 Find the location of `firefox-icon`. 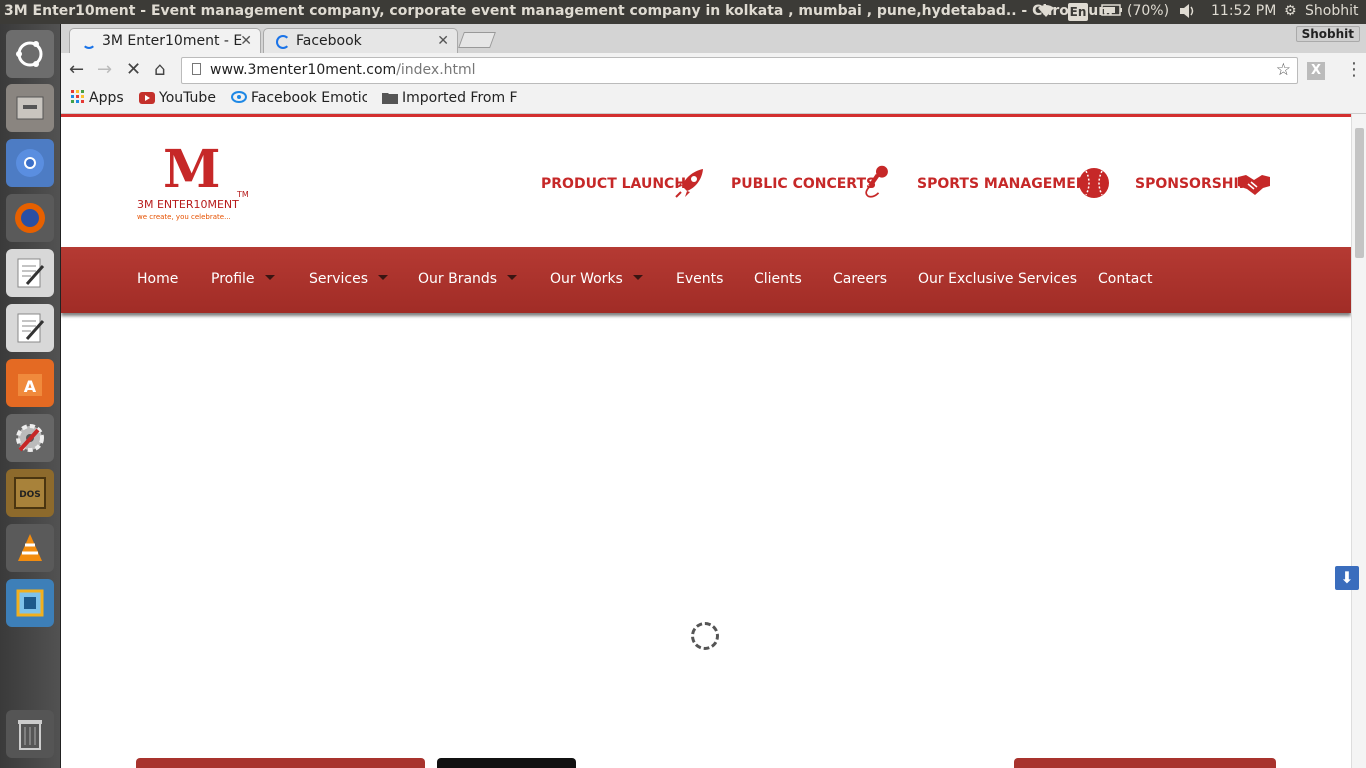

firefox-icon is located at coordinates (30, 218).